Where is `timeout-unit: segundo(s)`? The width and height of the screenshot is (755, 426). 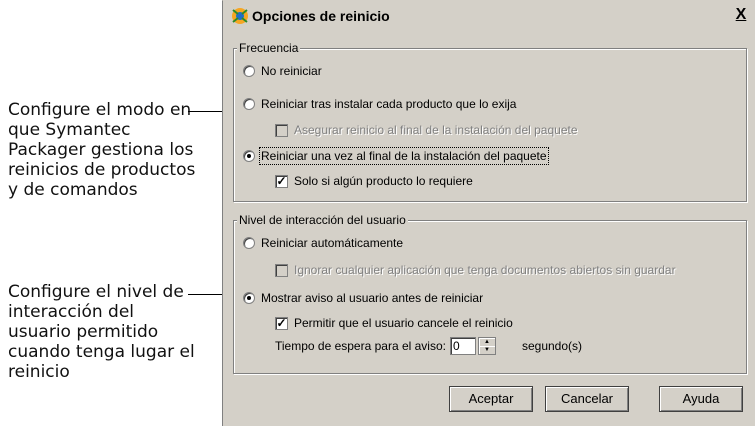 timeout-unit: segundo(s) is located at coordinates (552, 346).